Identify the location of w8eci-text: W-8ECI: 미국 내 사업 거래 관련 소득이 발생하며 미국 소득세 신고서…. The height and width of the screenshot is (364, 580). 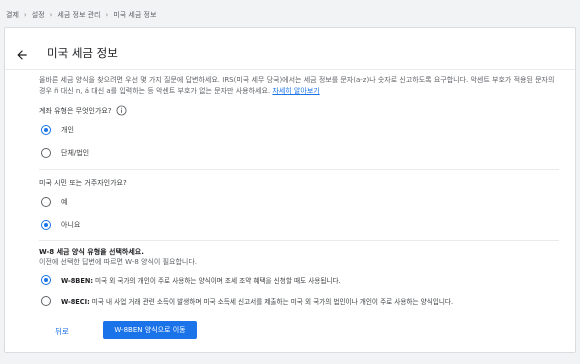
(257, 301).